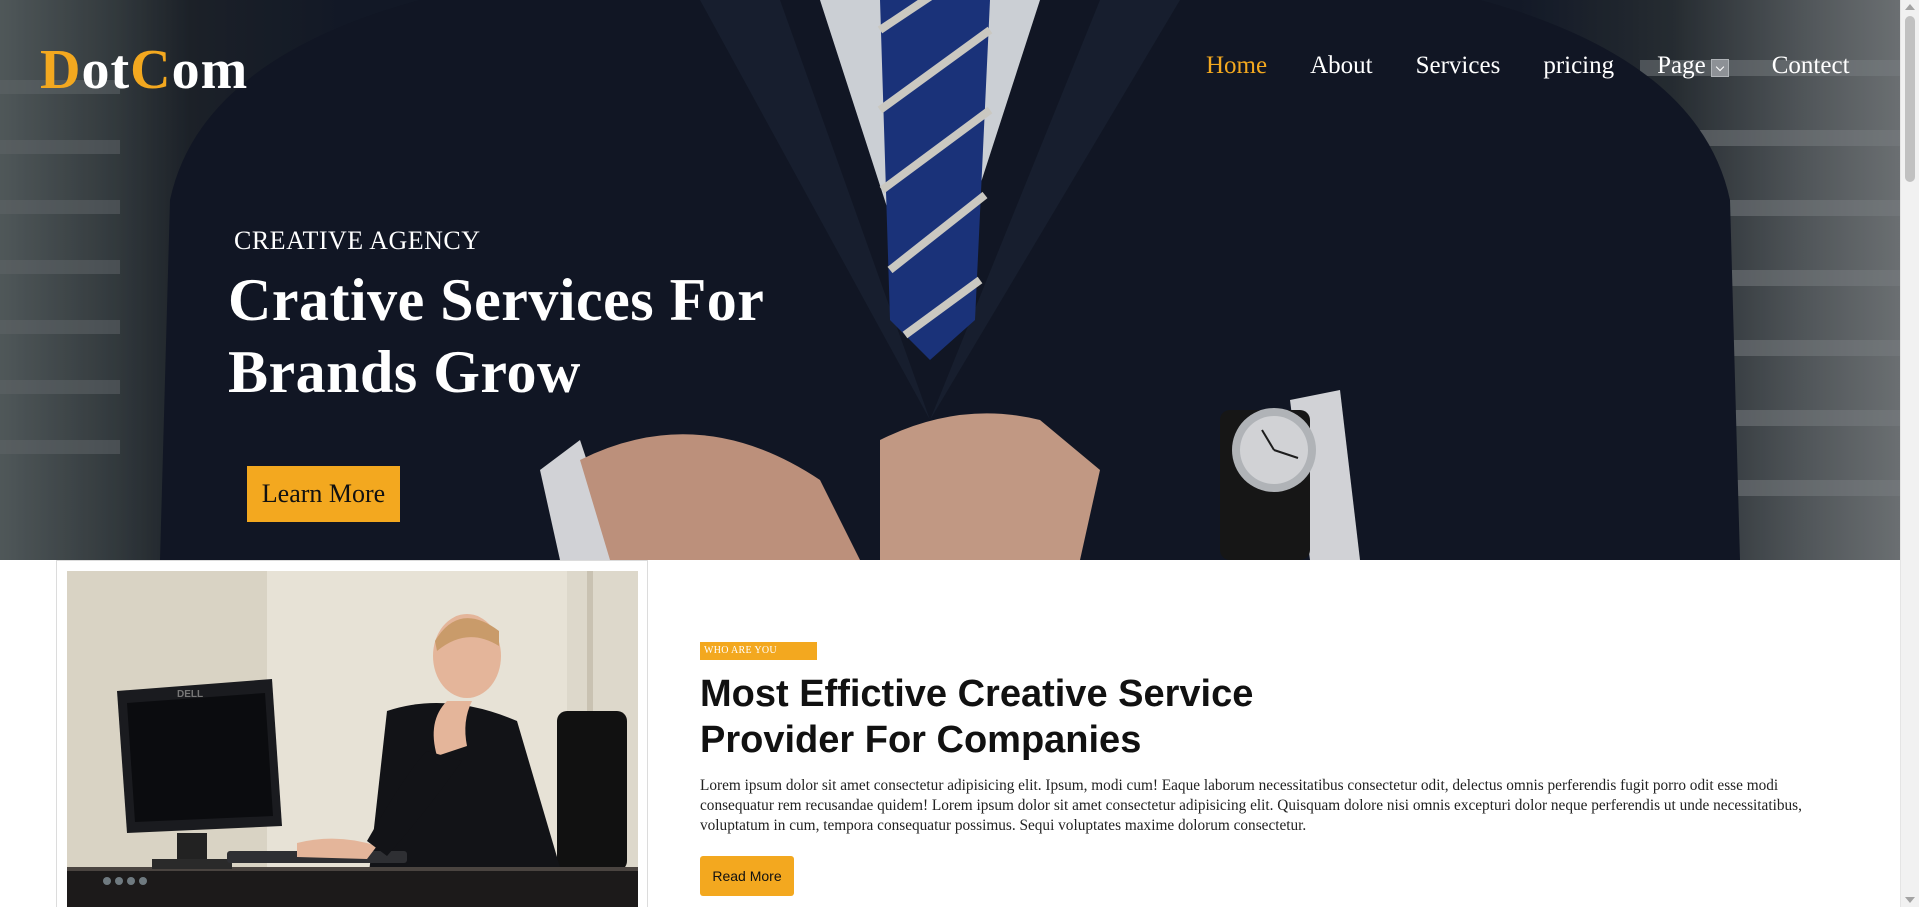 This screenshot has width=1919, height=907. What do you see at coordinates (210, 70) in the screenshot?
I see `logo-text-om: om` at bounding box center [210, 70].